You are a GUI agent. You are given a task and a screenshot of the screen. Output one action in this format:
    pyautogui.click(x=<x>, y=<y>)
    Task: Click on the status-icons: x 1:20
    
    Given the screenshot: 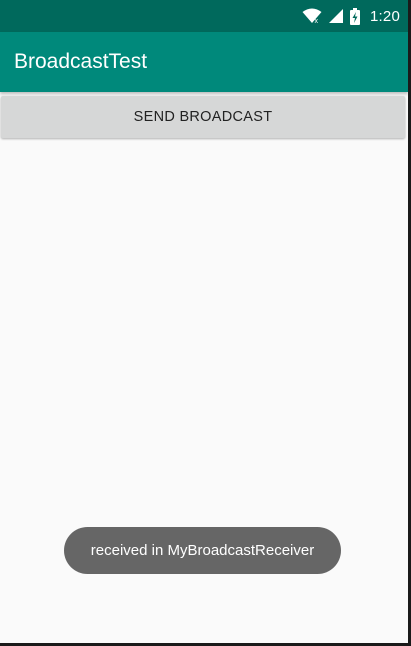 What is the action you would take?
    pyautogui.click(x=351, y=16)
    